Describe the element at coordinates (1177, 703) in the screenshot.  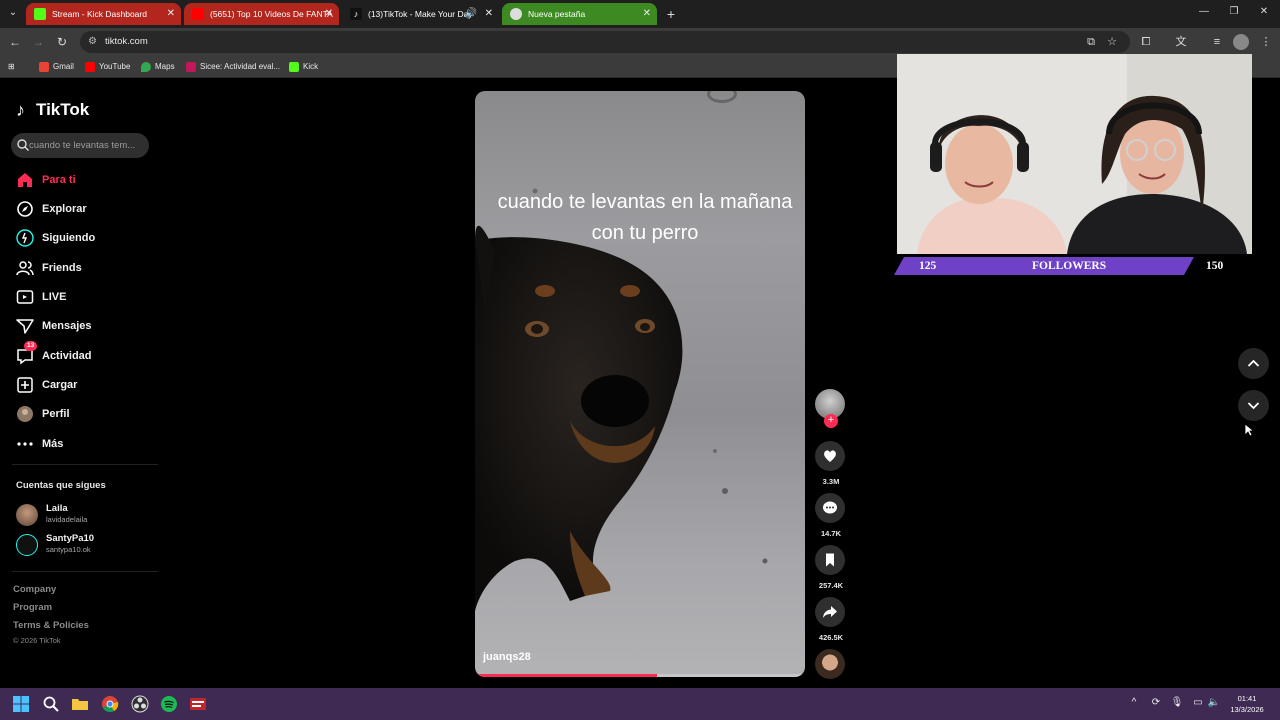
I see `microphone-icon: 🎙` at that location.